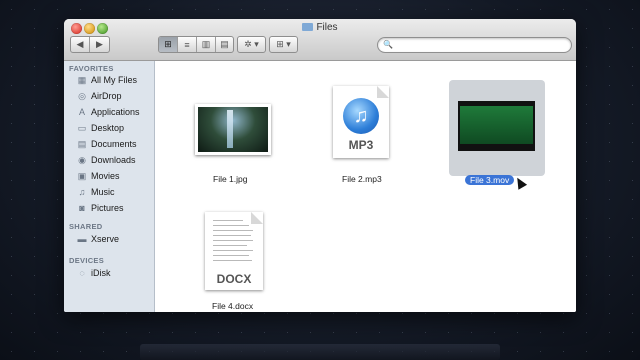 The image size is (640, 360). I want to click on sidebar-item-label: Downloads, so click(113, 160).